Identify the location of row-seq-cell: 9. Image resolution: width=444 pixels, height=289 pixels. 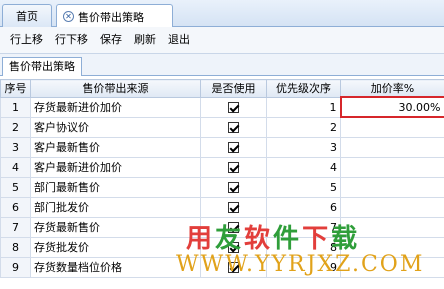
(15, 267).